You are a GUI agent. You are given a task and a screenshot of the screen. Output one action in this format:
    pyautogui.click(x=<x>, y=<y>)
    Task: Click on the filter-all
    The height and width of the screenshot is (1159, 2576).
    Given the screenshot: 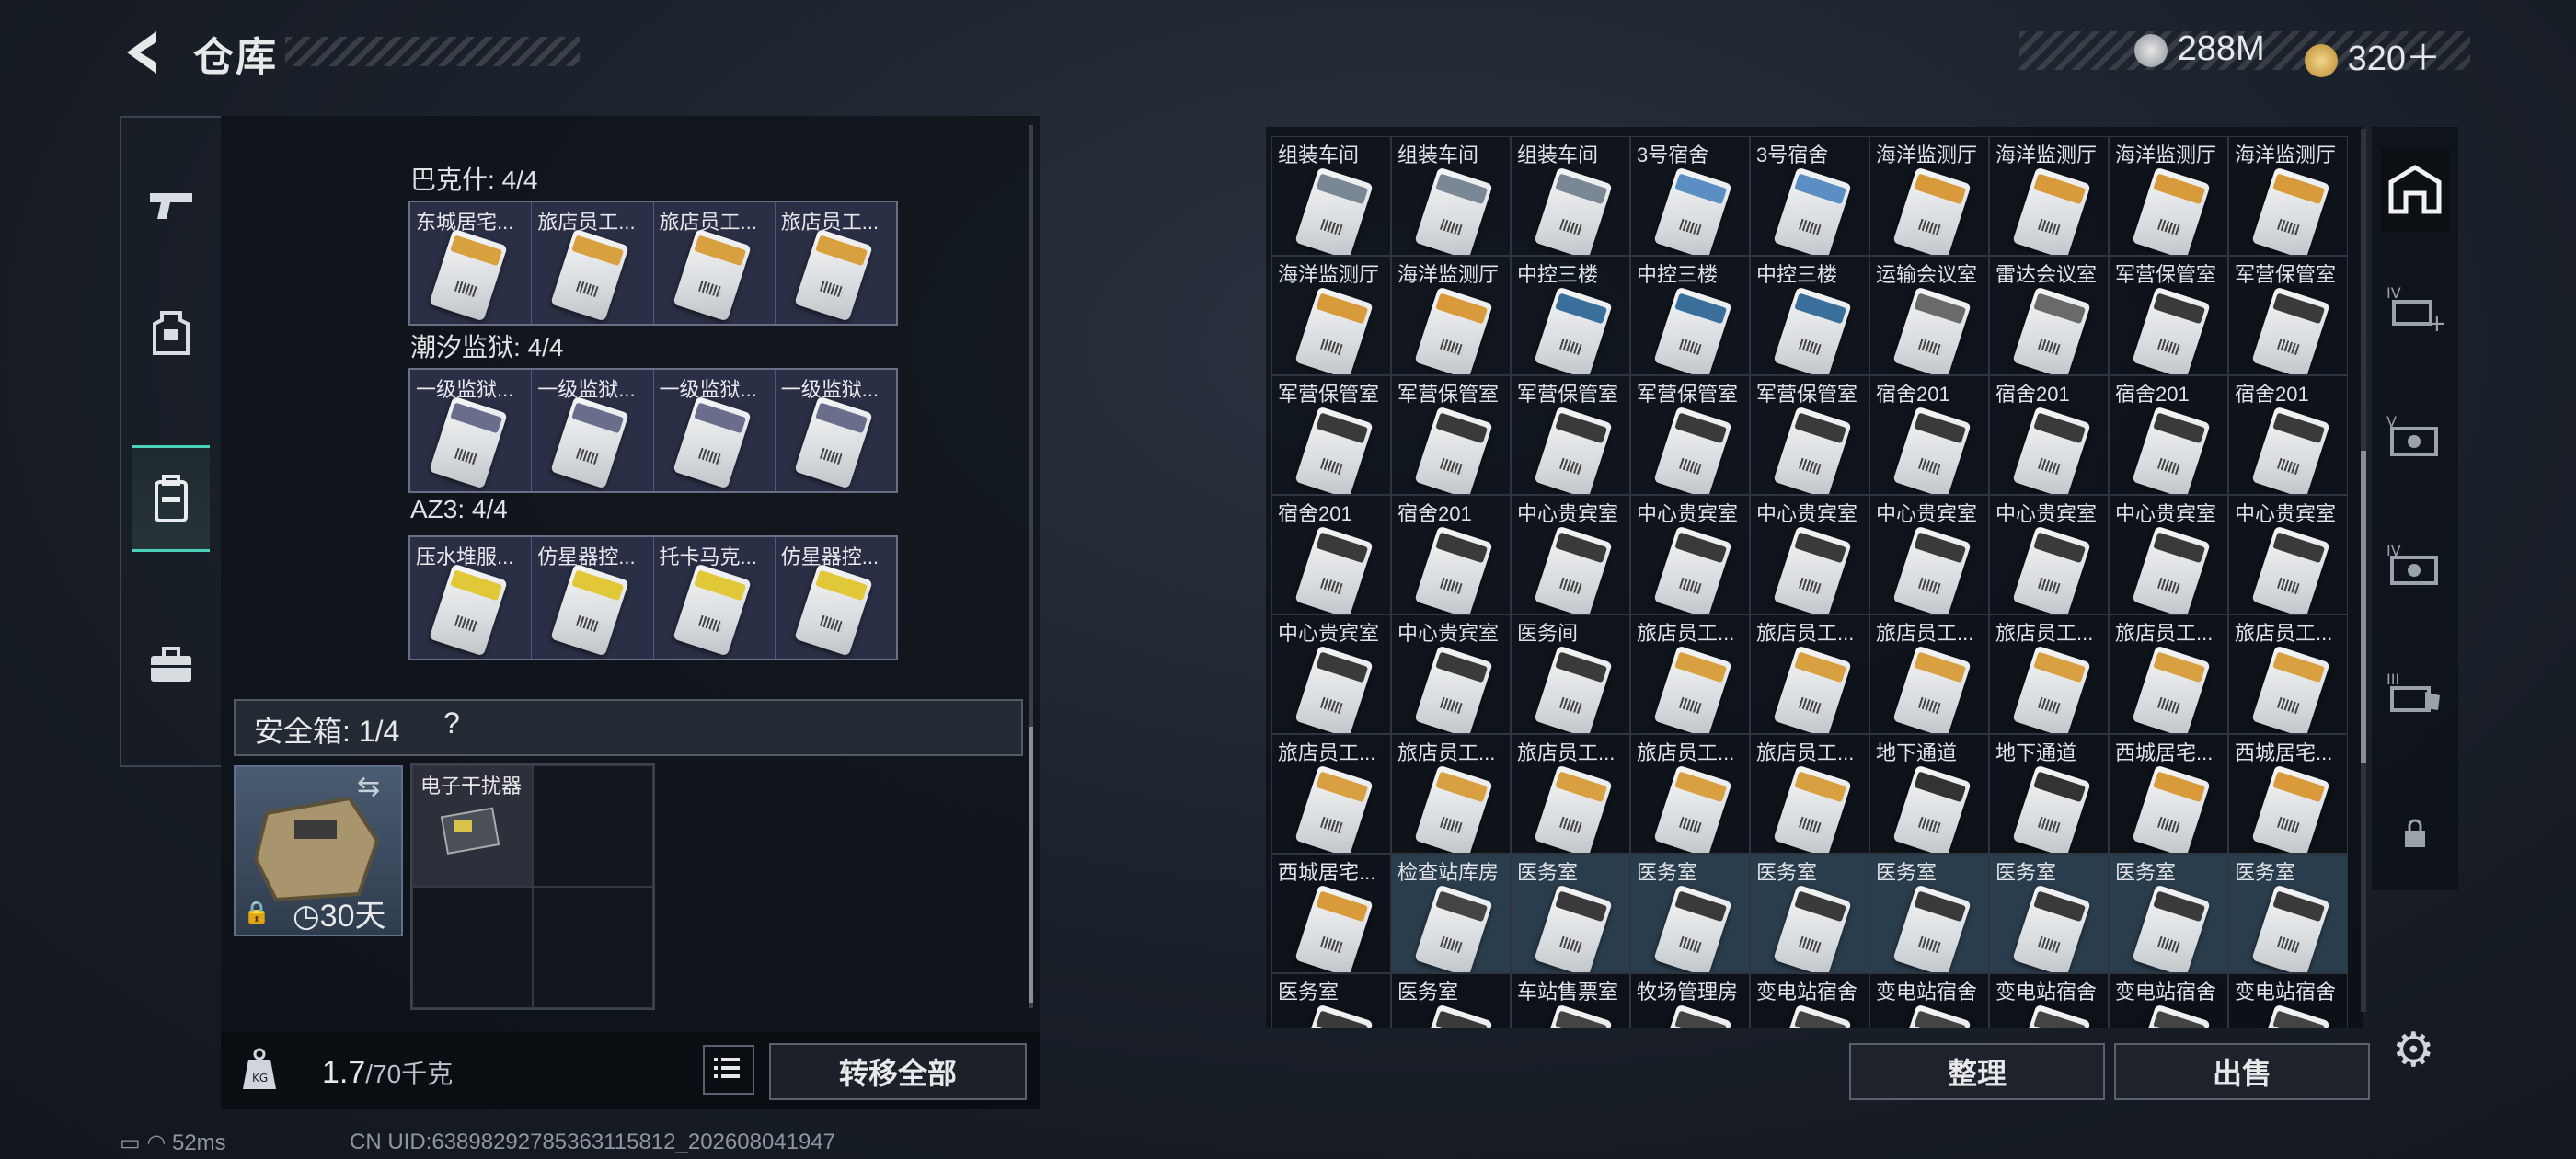 What is the action you would take?
    pyautogui.click(x=2415, y=189)
    